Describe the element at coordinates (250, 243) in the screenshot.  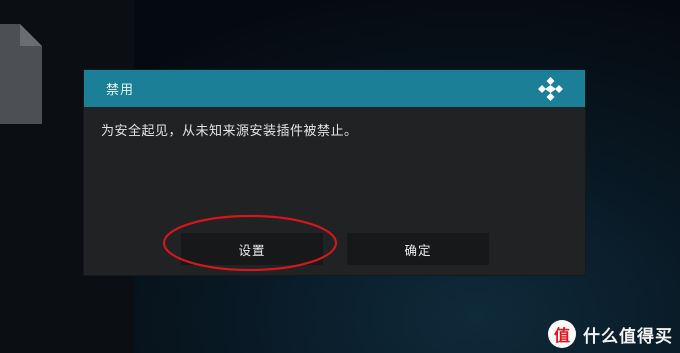
I see `highlight-ellipse` at that location.